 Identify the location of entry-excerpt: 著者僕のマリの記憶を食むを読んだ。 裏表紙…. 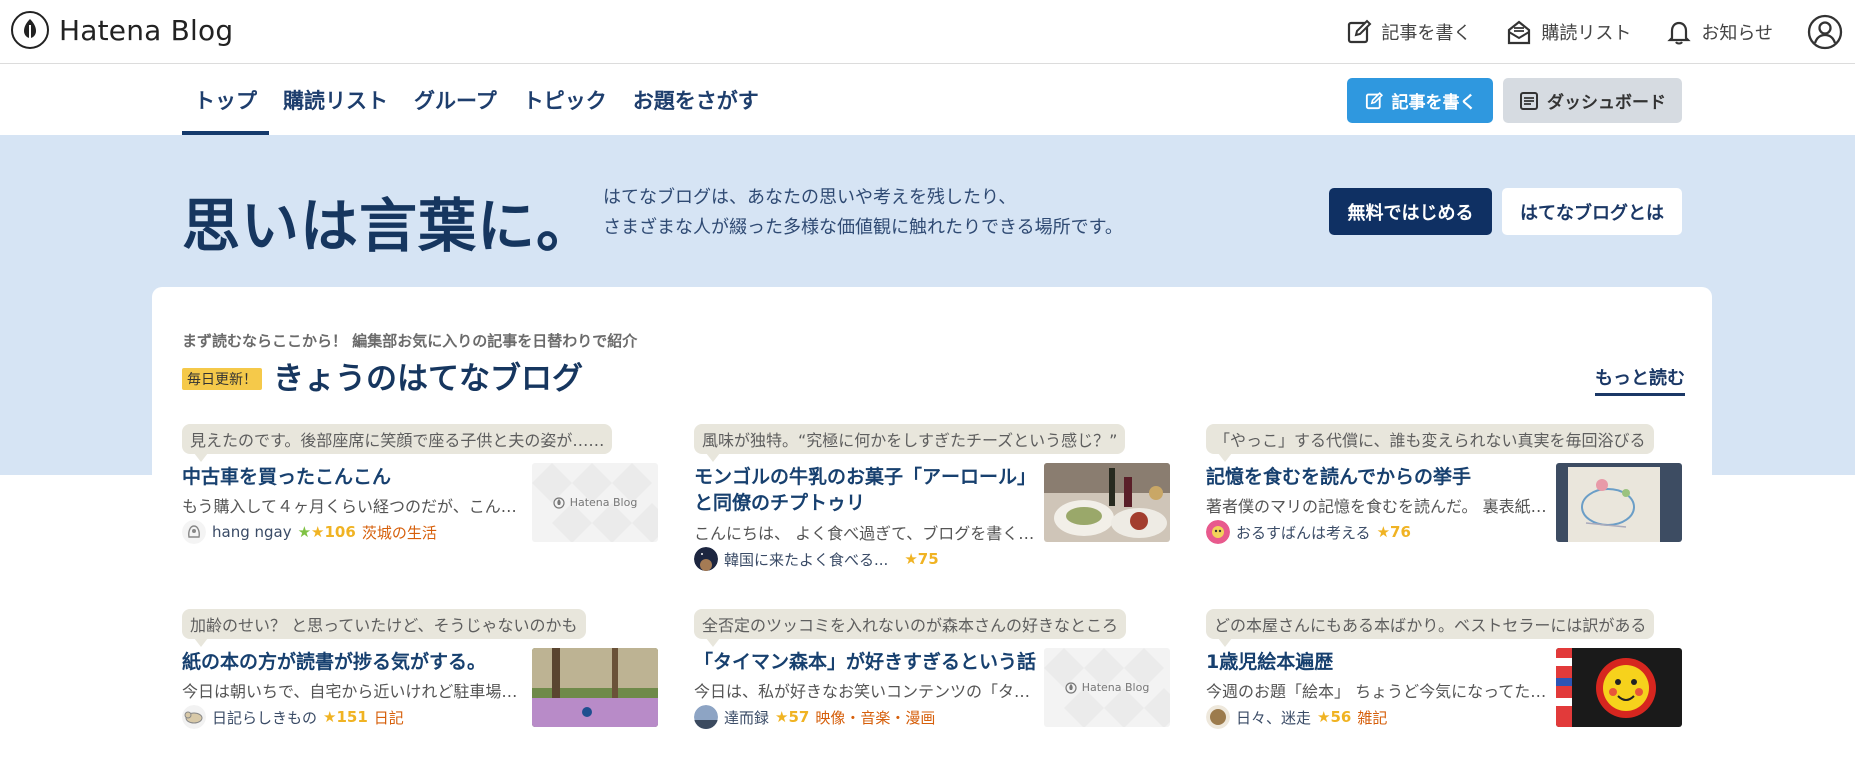
(1376, 506).